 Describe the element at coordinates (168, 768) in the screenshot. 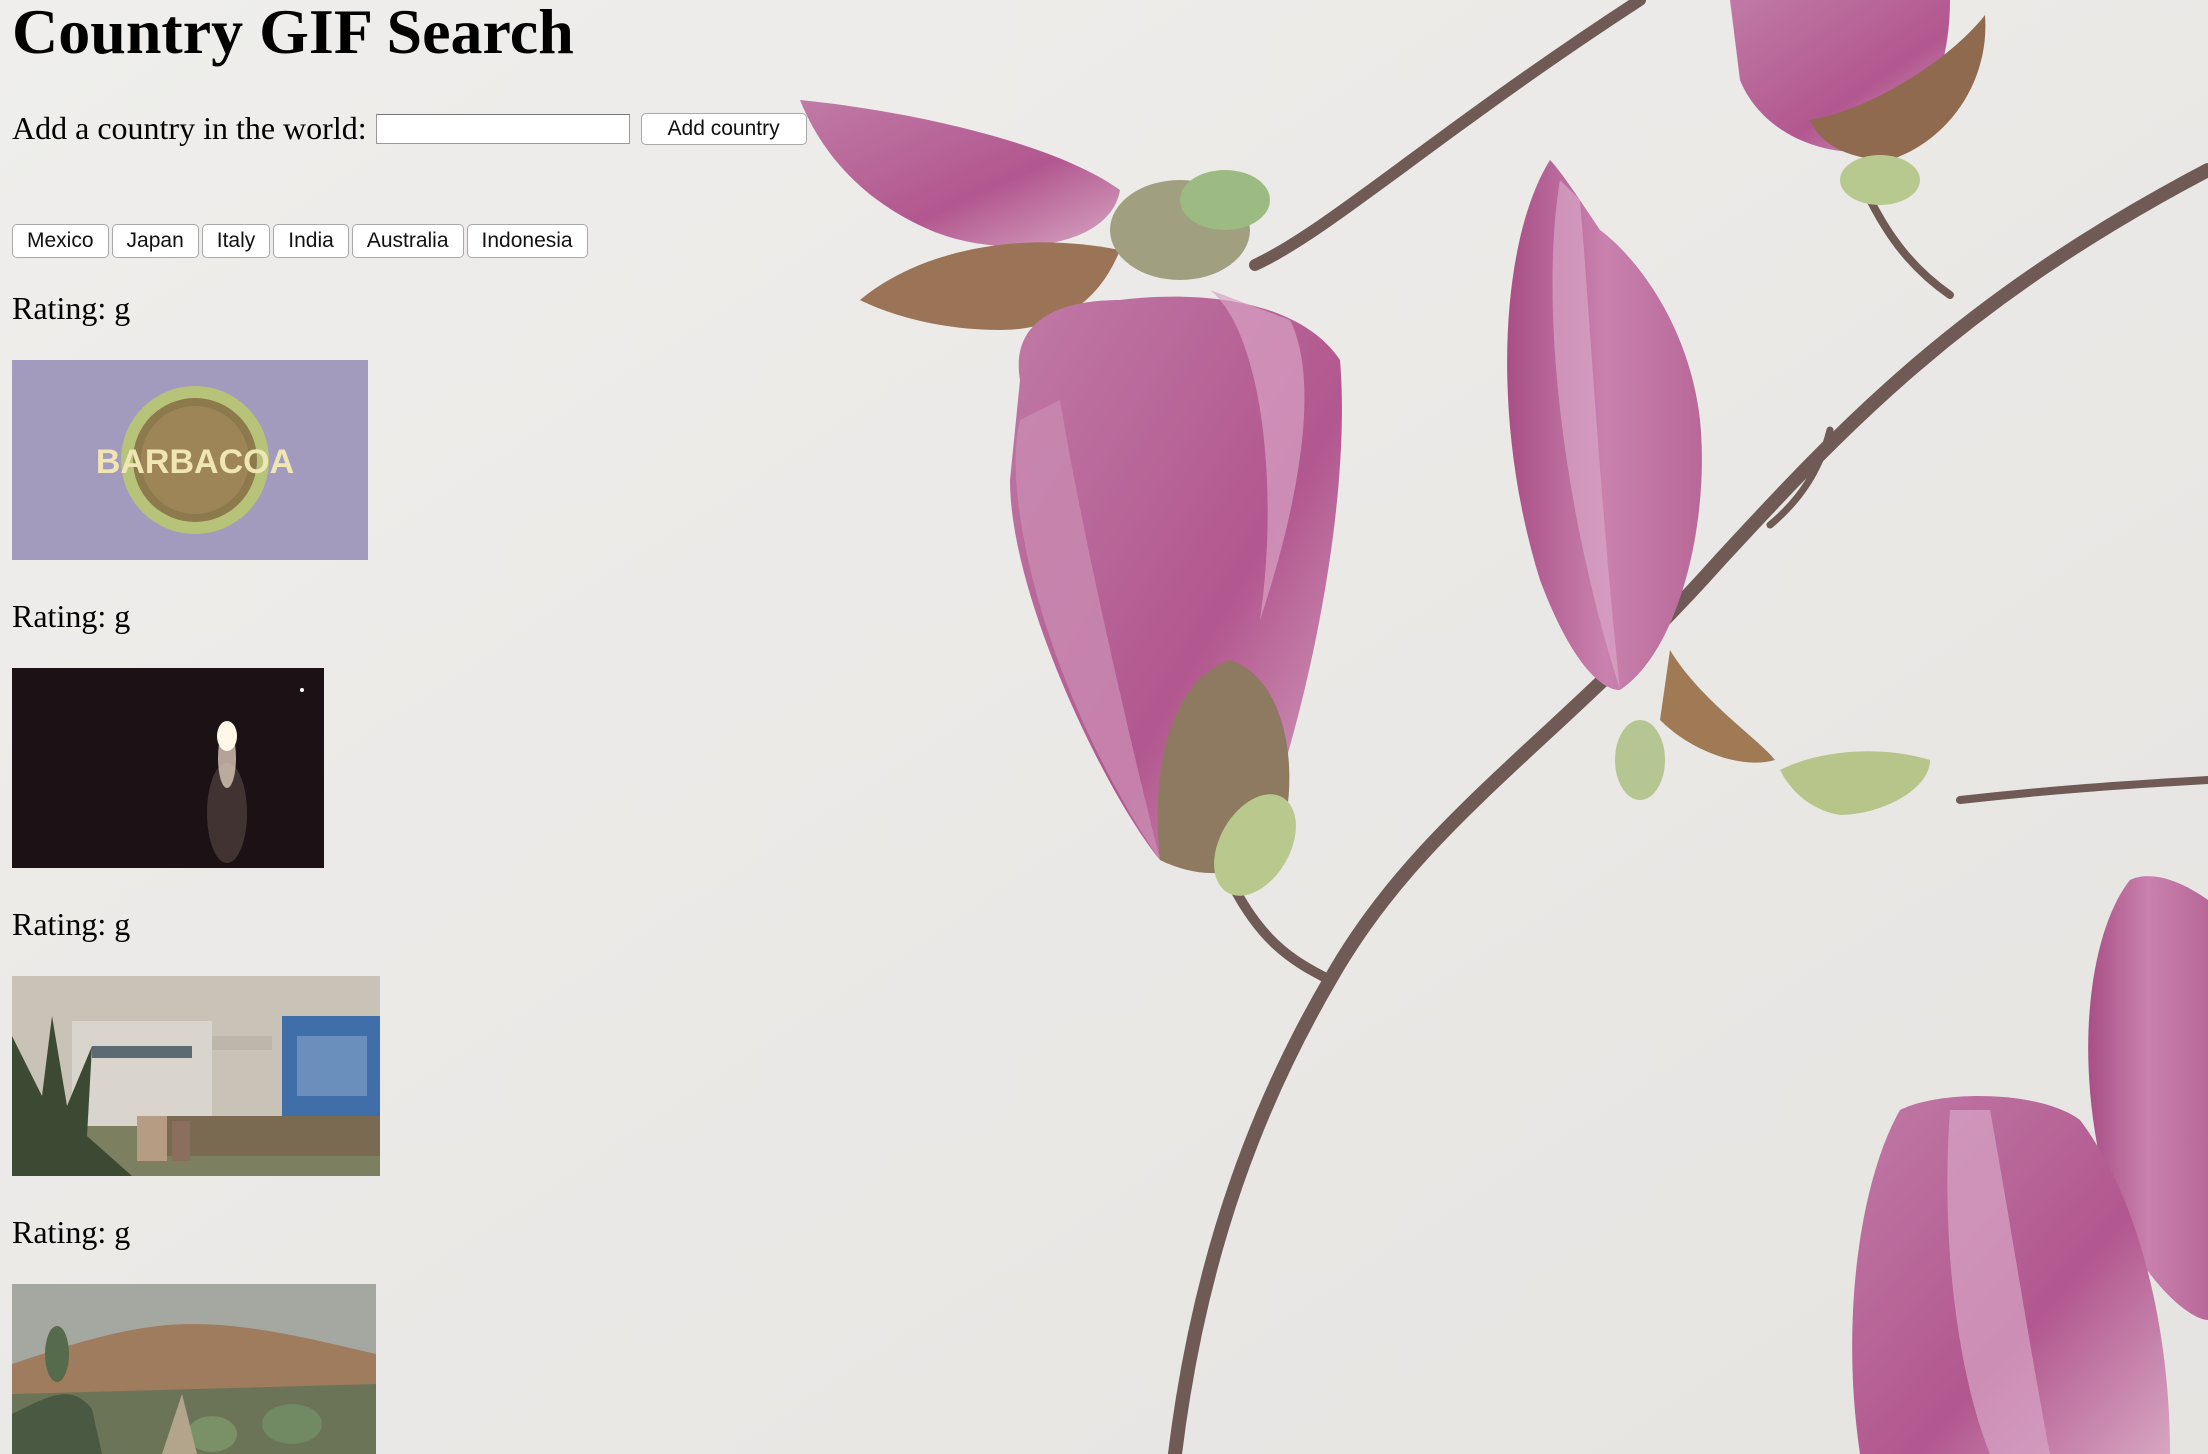

I see `gif-image-firework` at that location.